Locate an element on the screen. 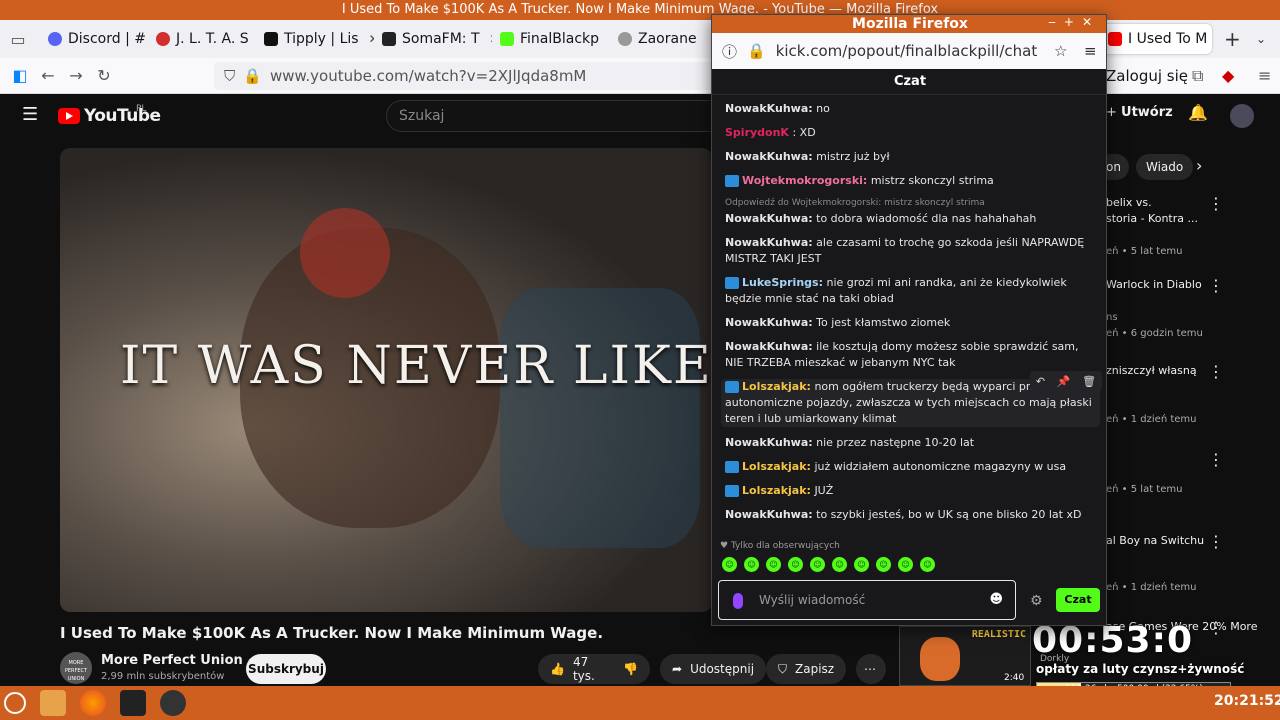 This screenshot has height=720, width=1280. sidebar-video-title: Warlock in Diablo is located at coordinates (1154, 284).